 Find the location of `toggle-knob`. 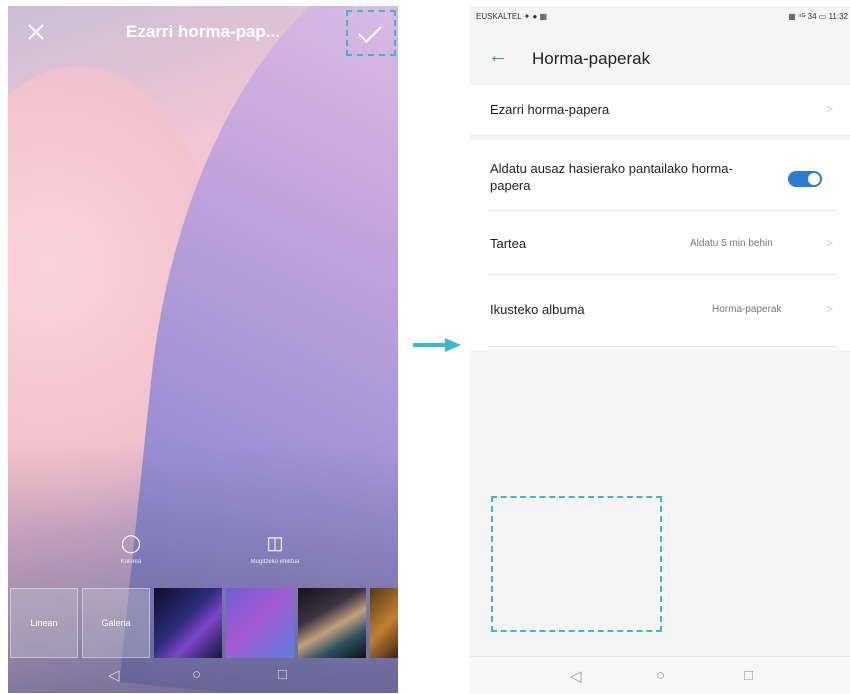

toggle-knob is located at coordinates (814, 179).